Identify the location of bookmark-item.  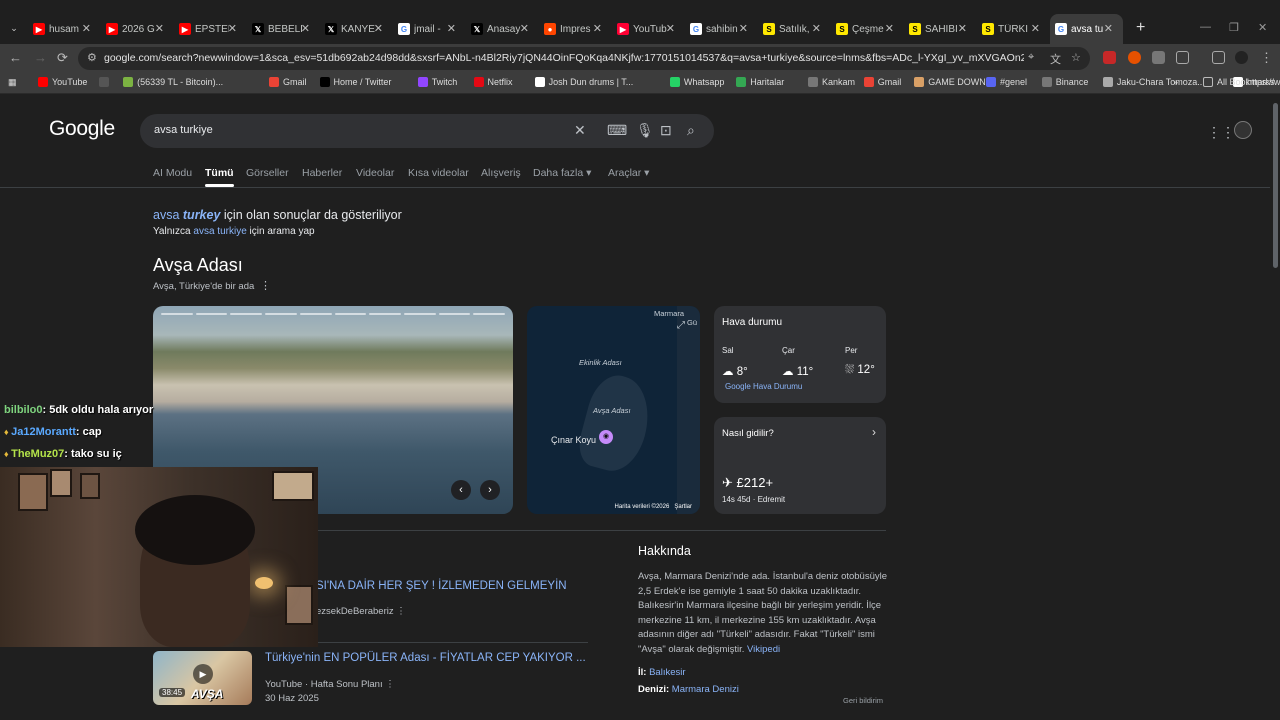
(106, 82).